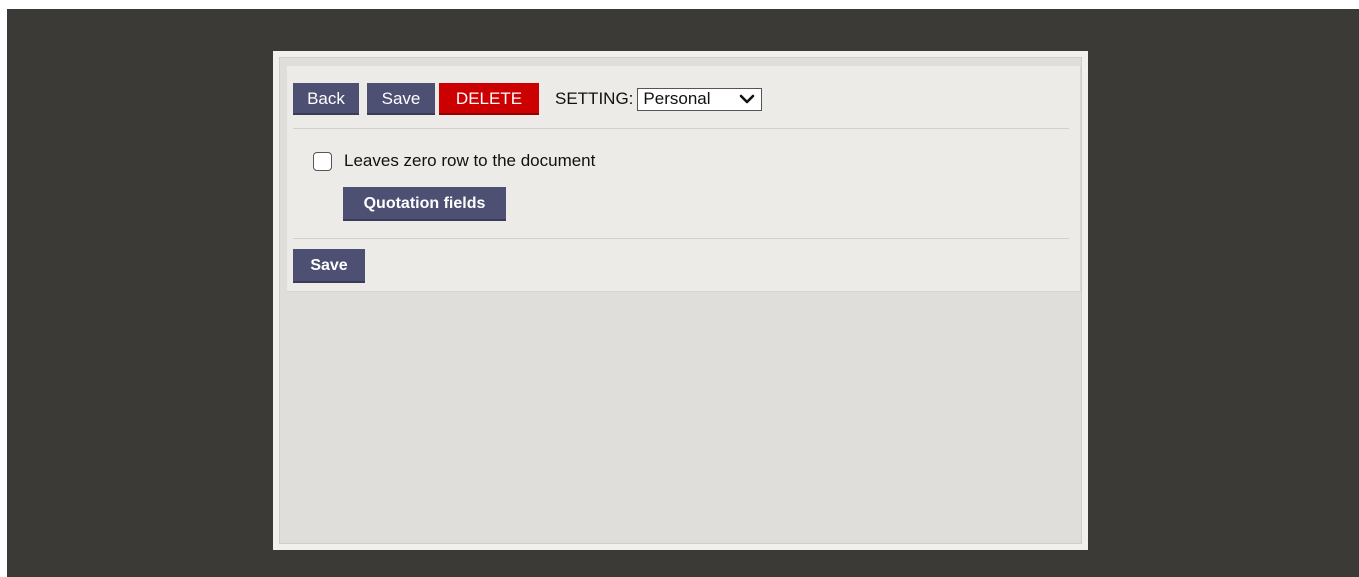  I want to click on chevron-down-icon, so click(747, 98).